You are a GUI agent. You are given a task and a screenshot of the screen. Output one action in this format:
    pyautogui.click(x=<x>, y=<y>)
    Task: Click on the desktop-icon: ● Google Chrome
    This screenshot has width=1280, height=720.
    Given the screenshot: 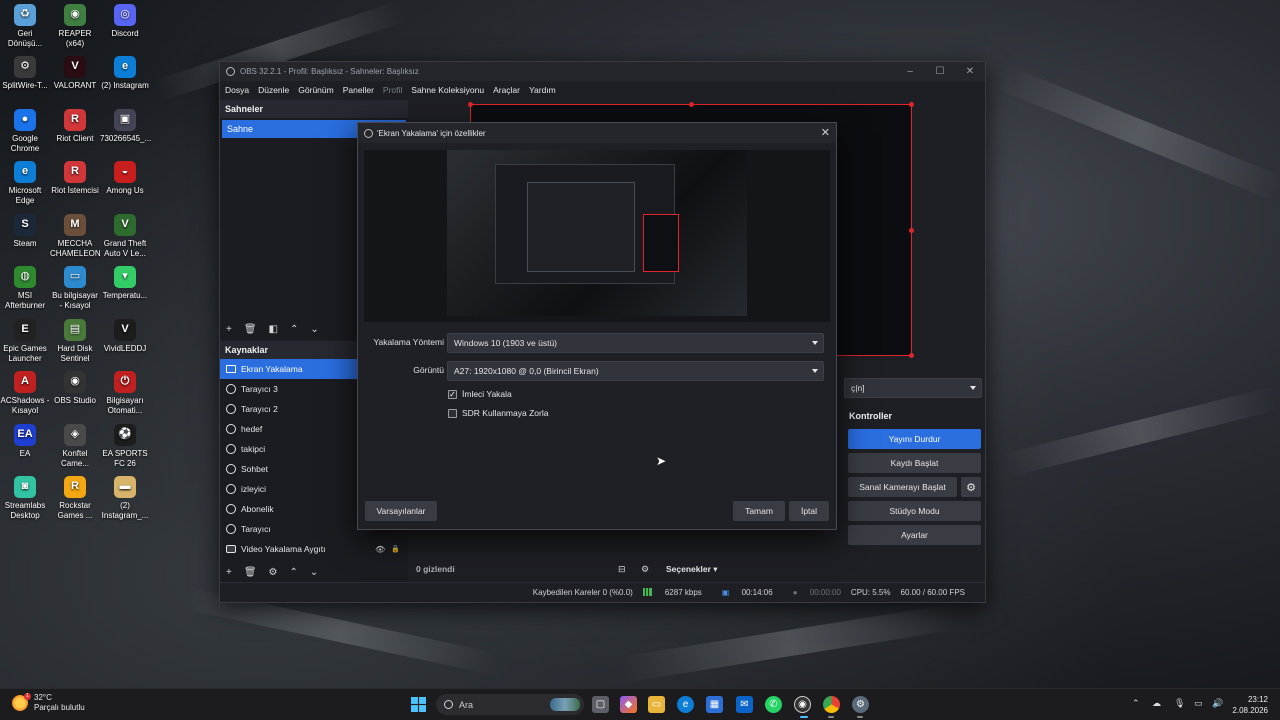 What is the action you would take?
    pyautogui.click(x=25, y=131)
    